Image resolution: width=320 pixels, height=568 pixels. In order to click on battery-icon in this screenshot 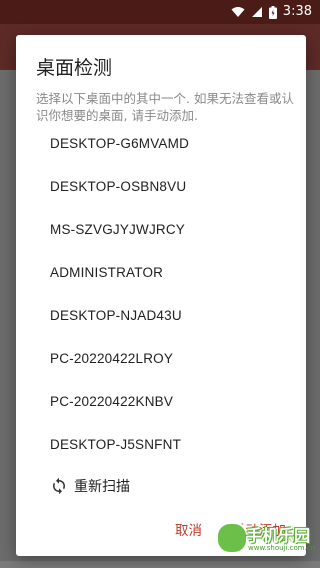, I will do `click(272, 12)`.